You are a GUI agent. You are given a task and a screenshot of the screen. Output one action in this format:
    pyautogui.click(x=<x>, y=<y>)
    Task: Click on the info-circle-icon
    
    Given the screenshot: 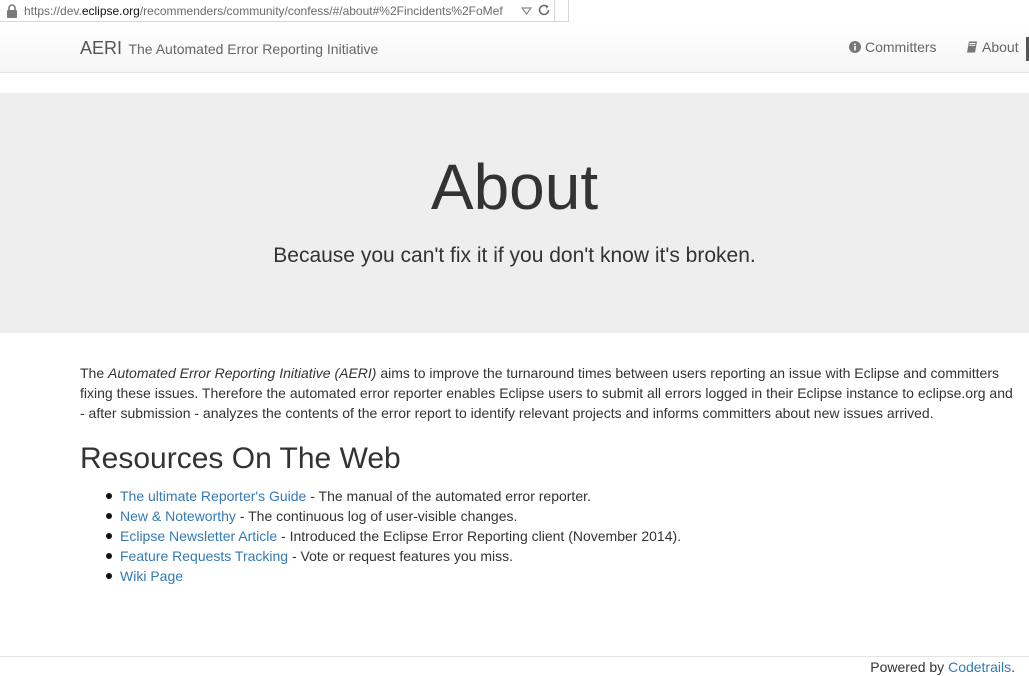 What is the action you would take?
    pyautogui.click(x=855, y=47)
    